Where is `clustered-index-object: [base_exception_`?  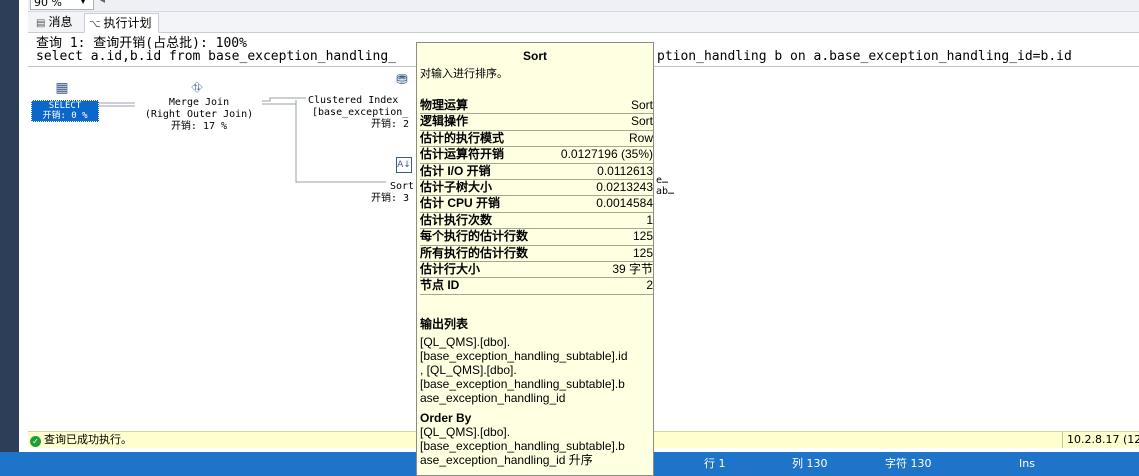
clustered-index-object: [base_exception_ is located at coordinates (360, 112).